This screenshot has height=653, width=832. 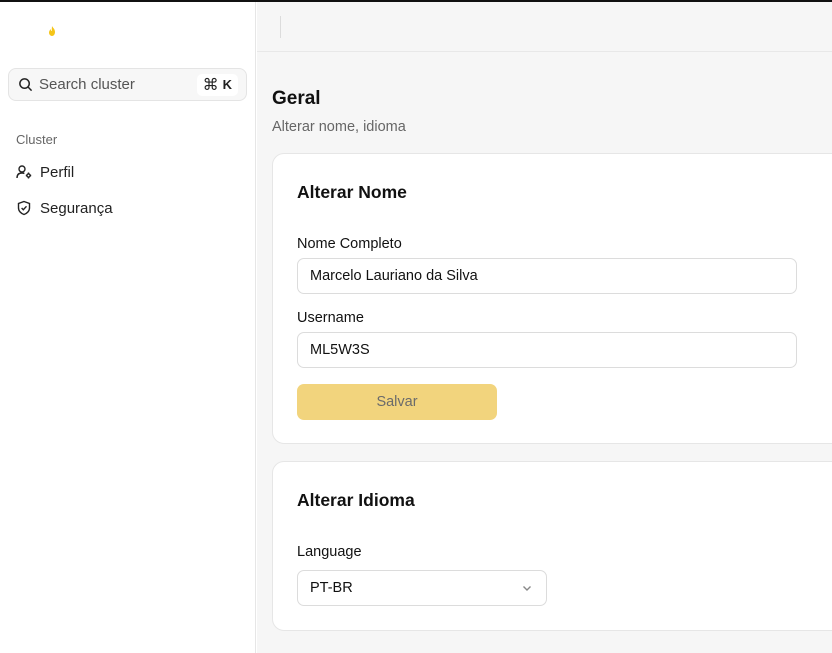 I want to click on search-input: Search cluster ⌘ K, so click(x=127, y=84).